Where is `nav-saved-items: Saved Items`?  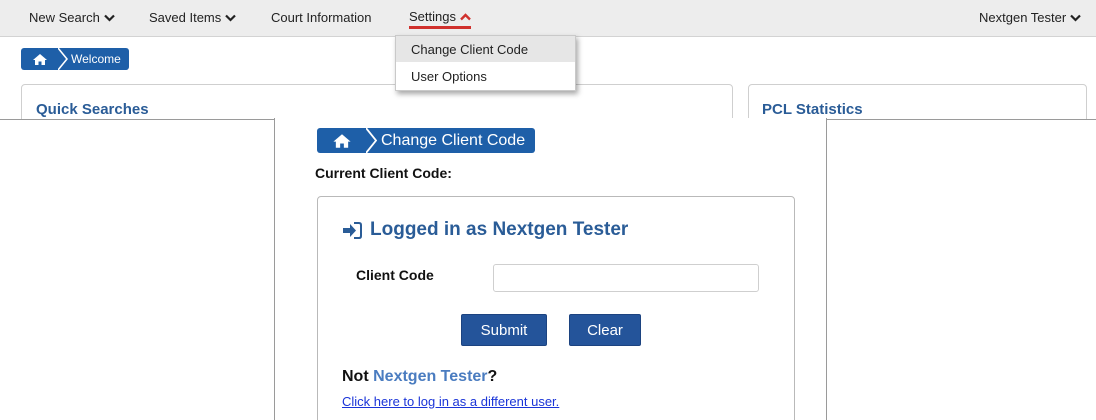 nav-saved-items: Saved Items is located at coordinates (193, 17).